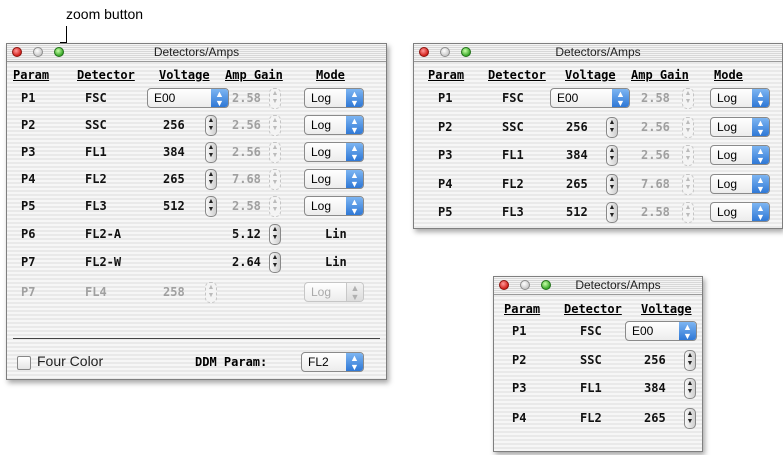  What do you see at coordinates (660, 75) in the screenshot?
I see `amp-gain-header: Amp Gain` at bounding box center [660, 75].